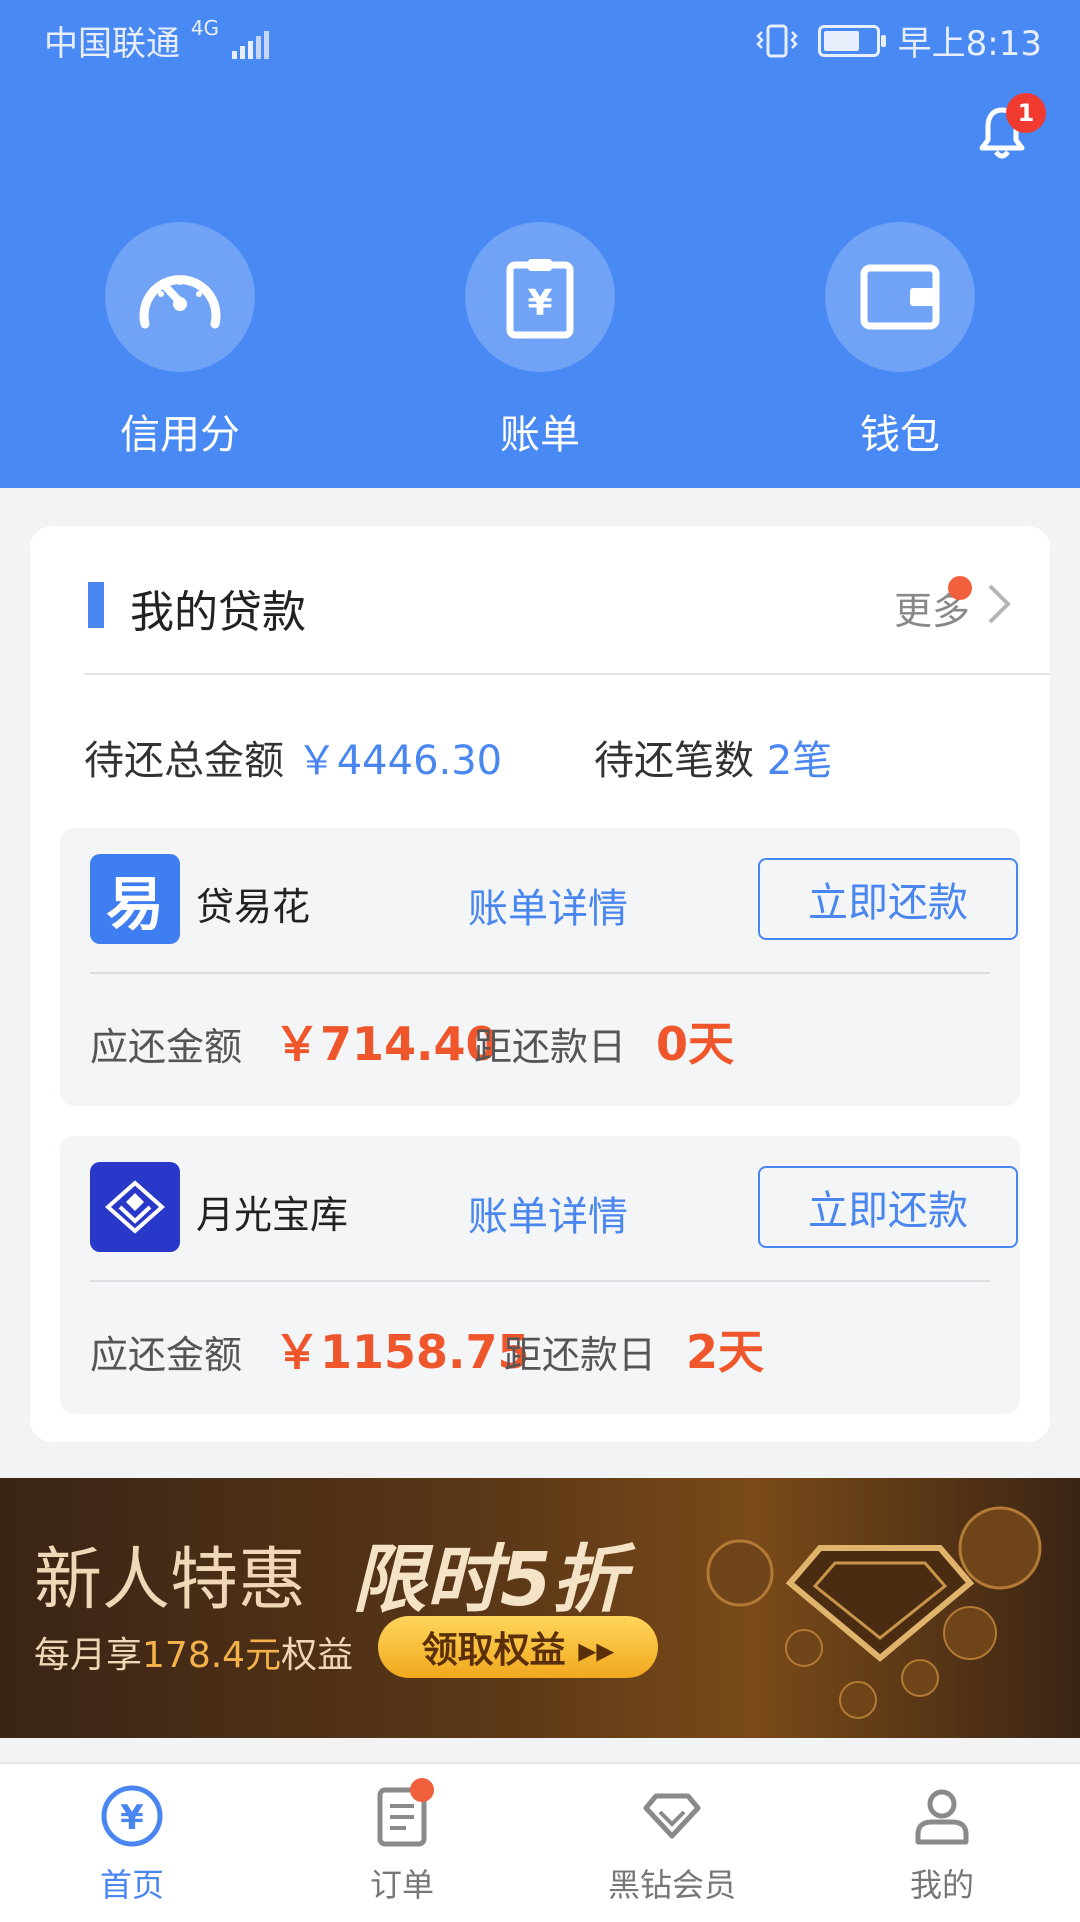 The height and width of the screenshot is (1922, 1080). Describe the element at coordinates (184, 761) in the screenshot. I see `total-due-label: 待还总金额` at that location.